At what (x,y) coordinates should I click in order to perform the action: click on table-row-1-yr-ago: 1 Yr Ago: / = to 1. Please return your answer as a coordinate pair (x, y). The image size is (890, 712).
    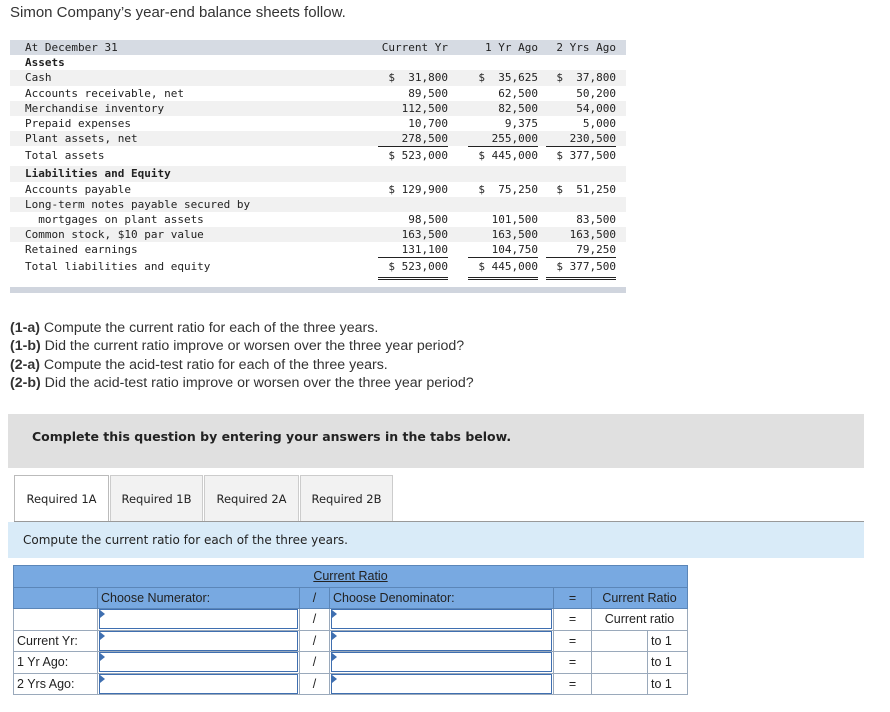
    Looking at the image, I should click on (350, 662).